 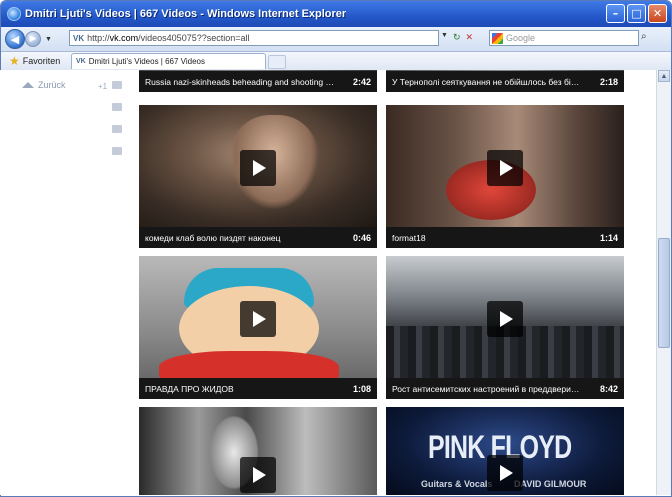 I want to click on video-card: ПРАВДА ПРО ЖИДОВ 1:08, so click(x=258, y=327).